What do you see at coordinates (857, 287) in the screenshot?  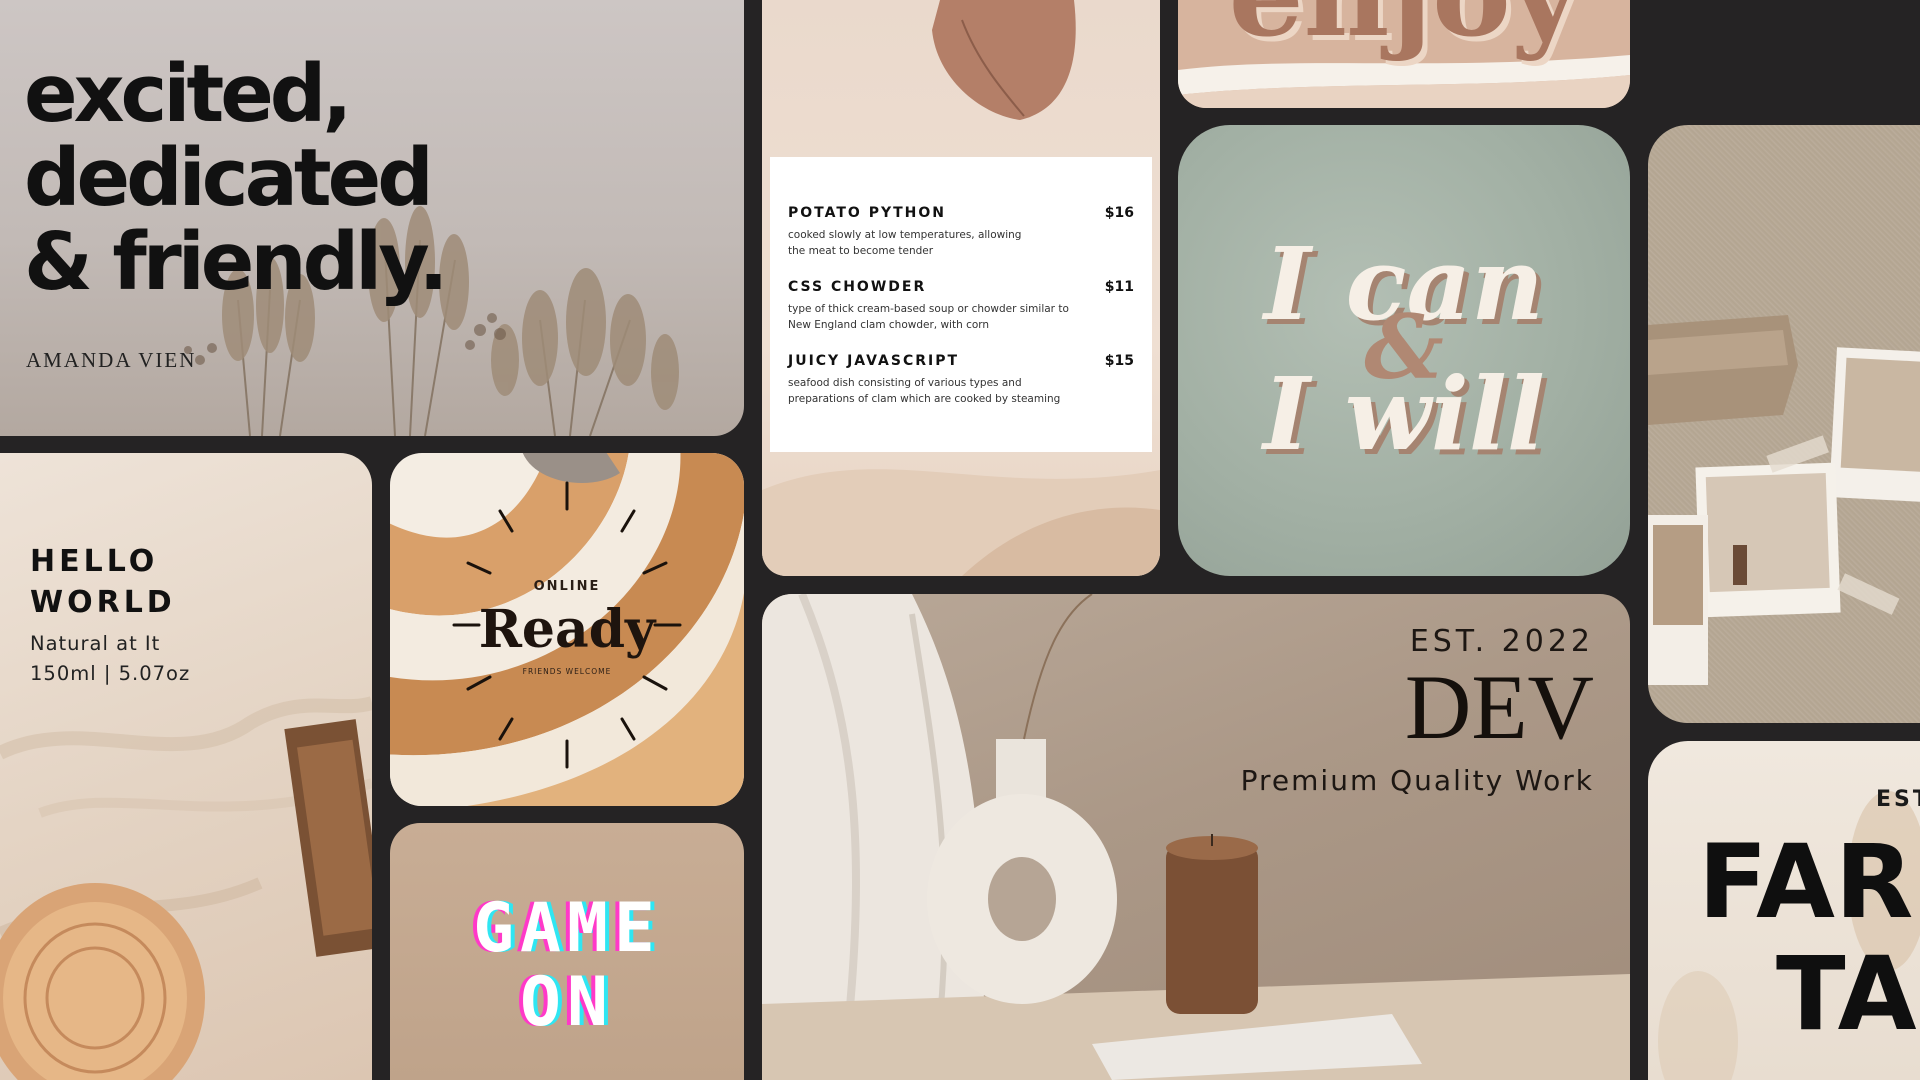 I see `menu-item-name: CSS CHOWDER` at bounding box center [857, 287].